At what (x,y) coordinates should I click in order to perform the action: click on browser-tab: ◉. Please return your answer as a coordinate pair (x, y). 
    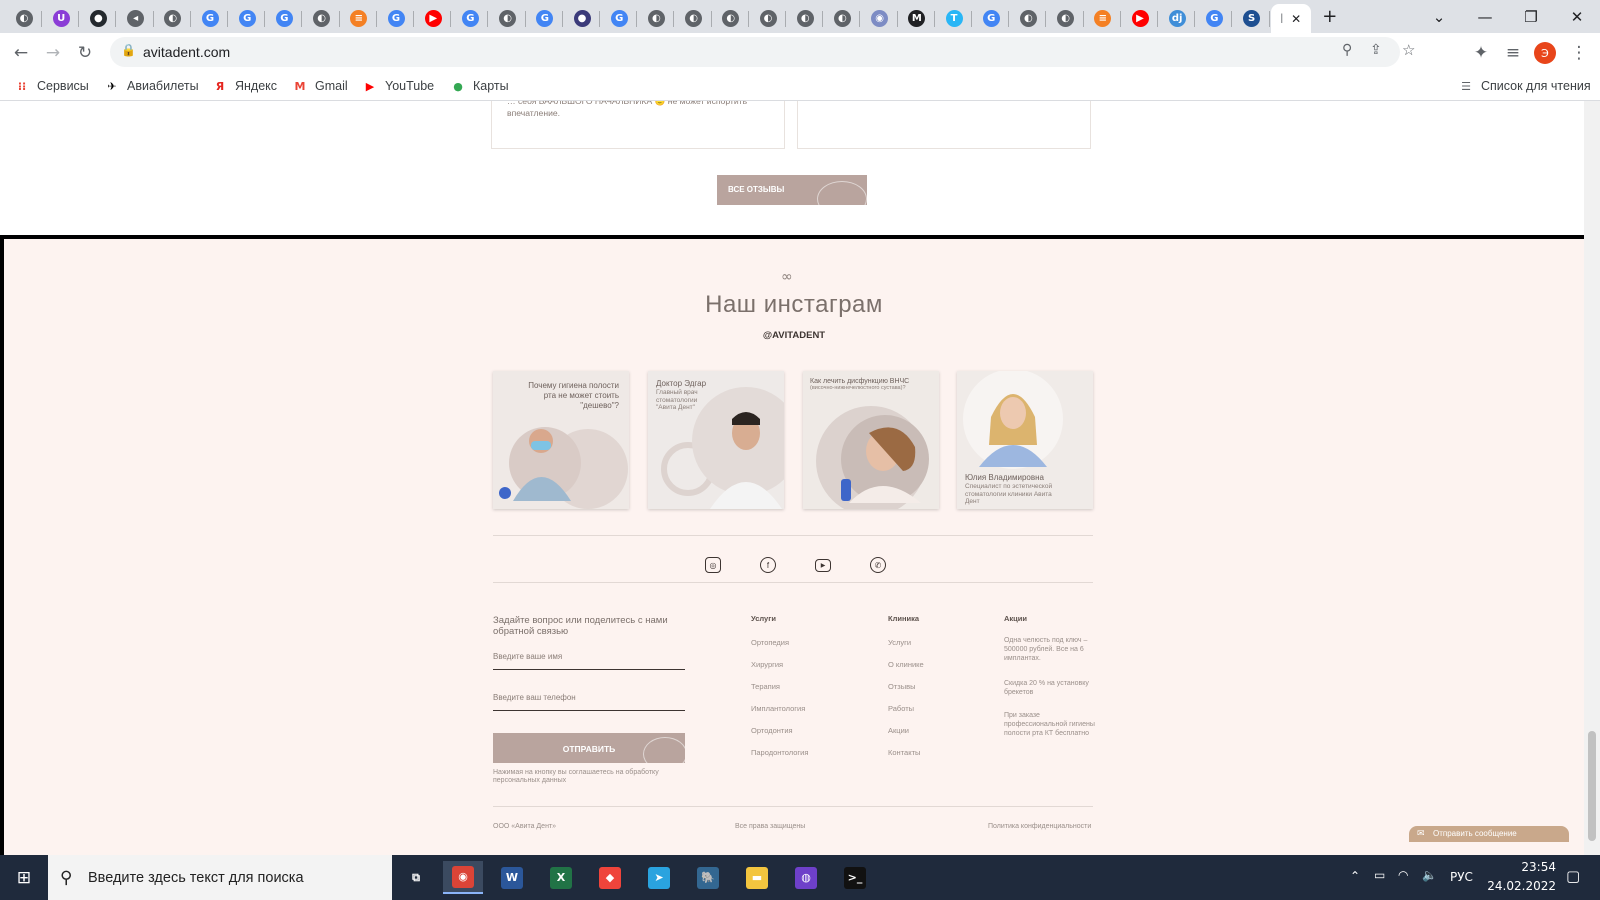
    Looking at the image, I should click on (880, 18).